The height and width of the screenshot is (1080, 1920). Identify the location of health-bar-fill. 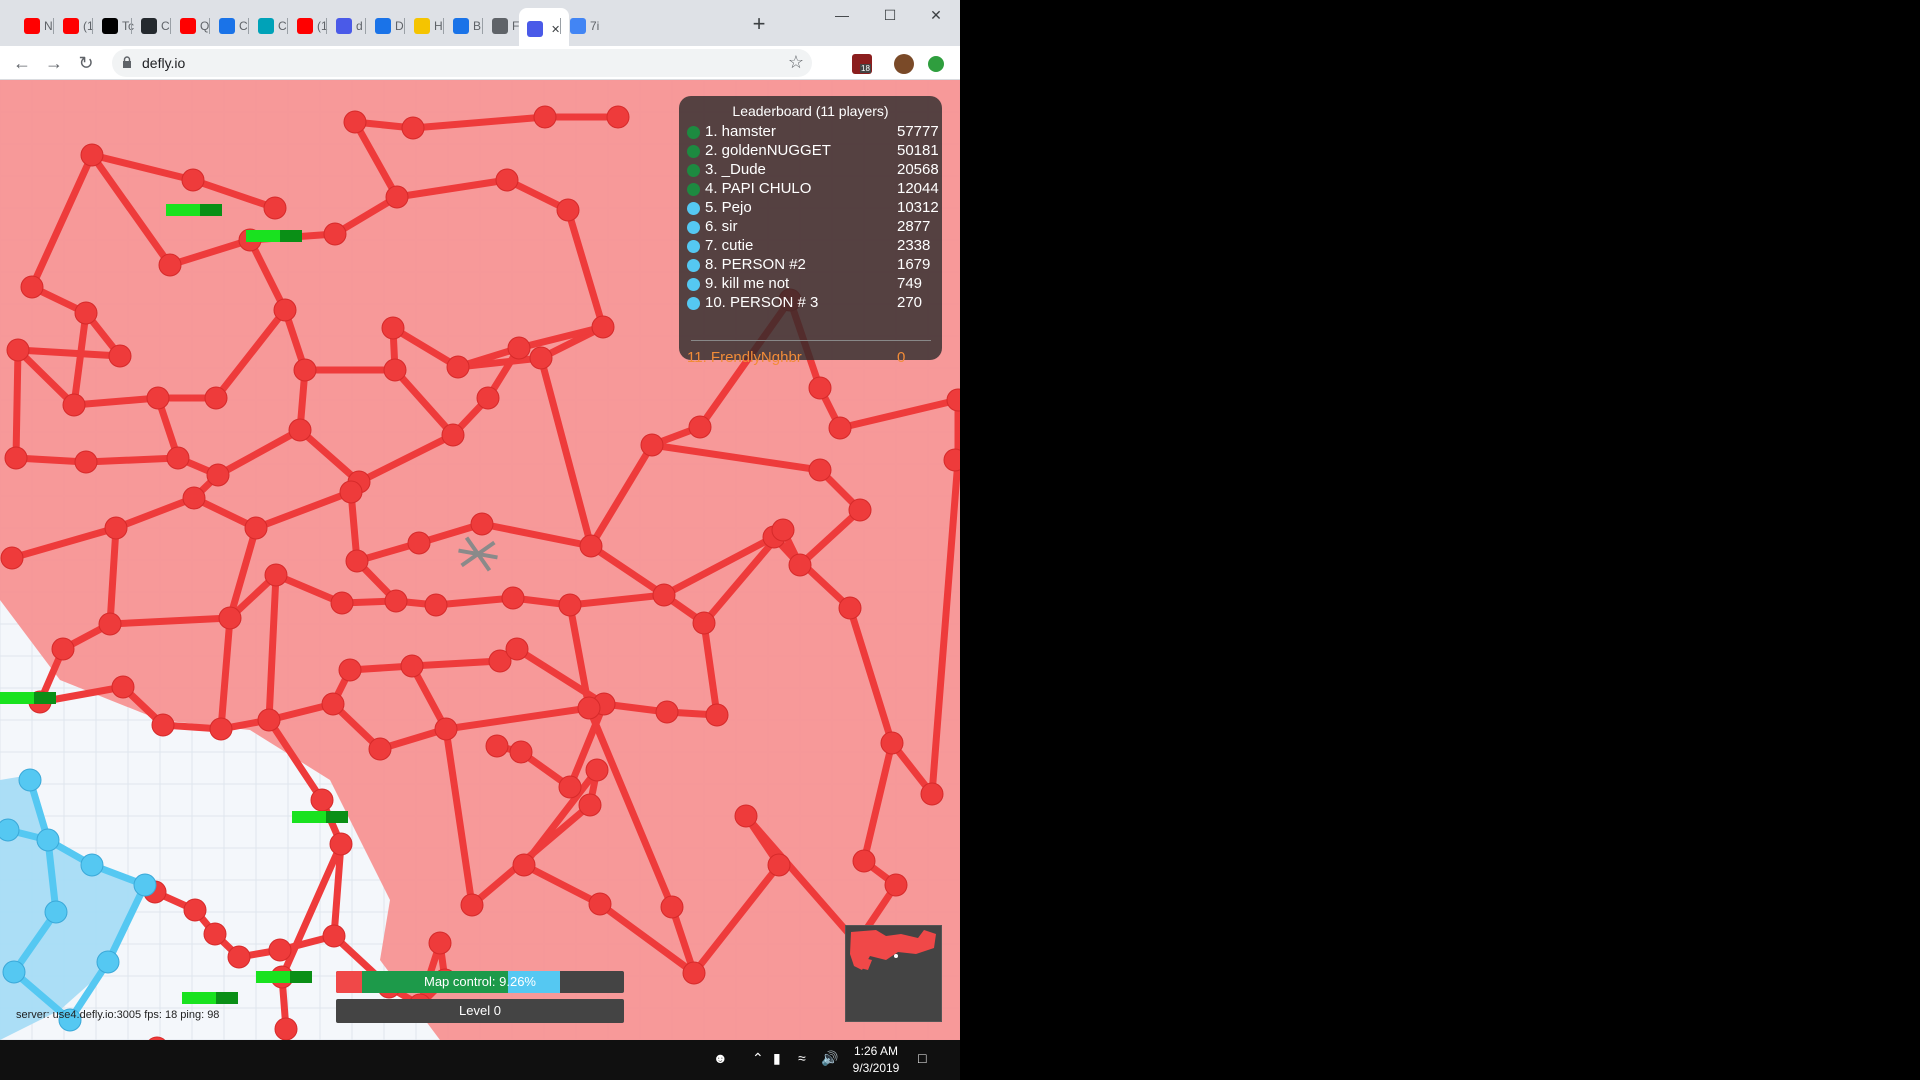
(199, 998).